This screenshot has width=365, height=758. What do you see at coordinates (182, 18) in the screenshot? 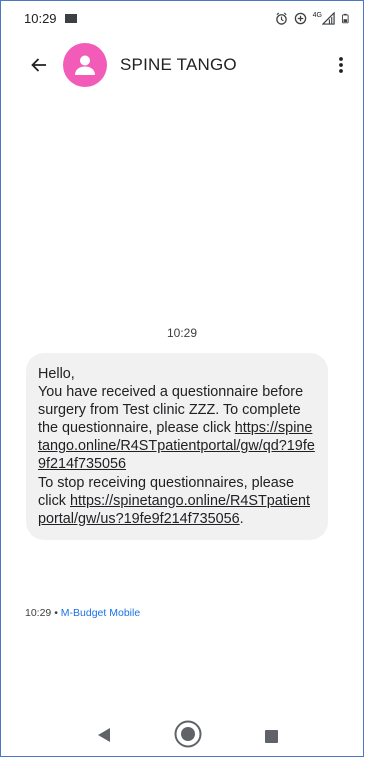
I see `status-bar: 10:29 4G` at bounding box center [182, 18].